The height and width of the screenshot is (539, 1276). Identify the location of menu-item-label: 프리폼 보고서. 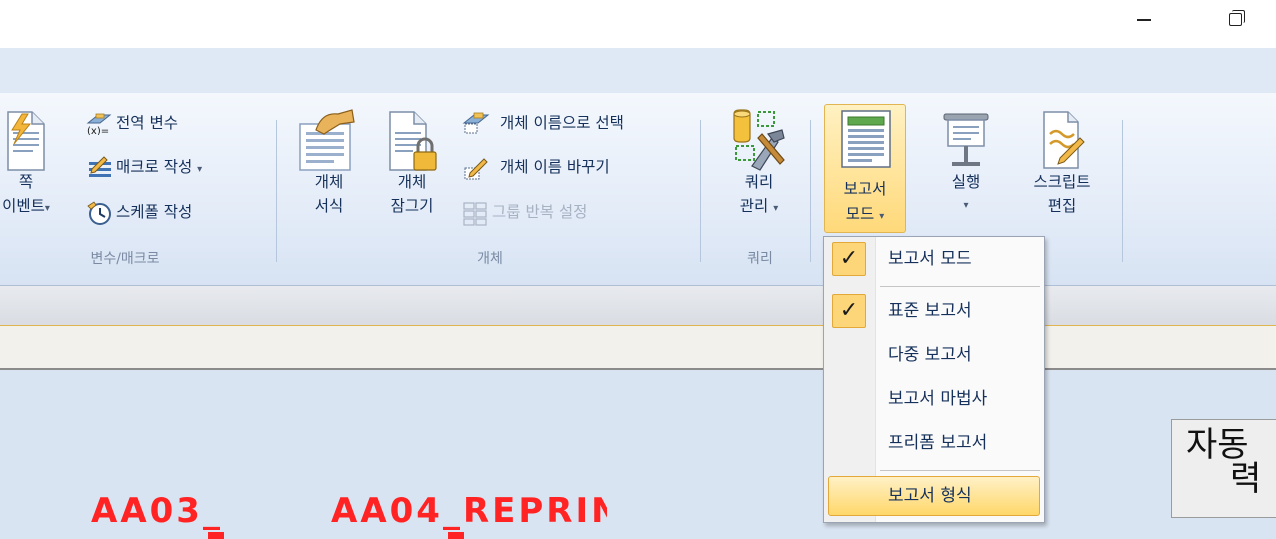
(938, 443).